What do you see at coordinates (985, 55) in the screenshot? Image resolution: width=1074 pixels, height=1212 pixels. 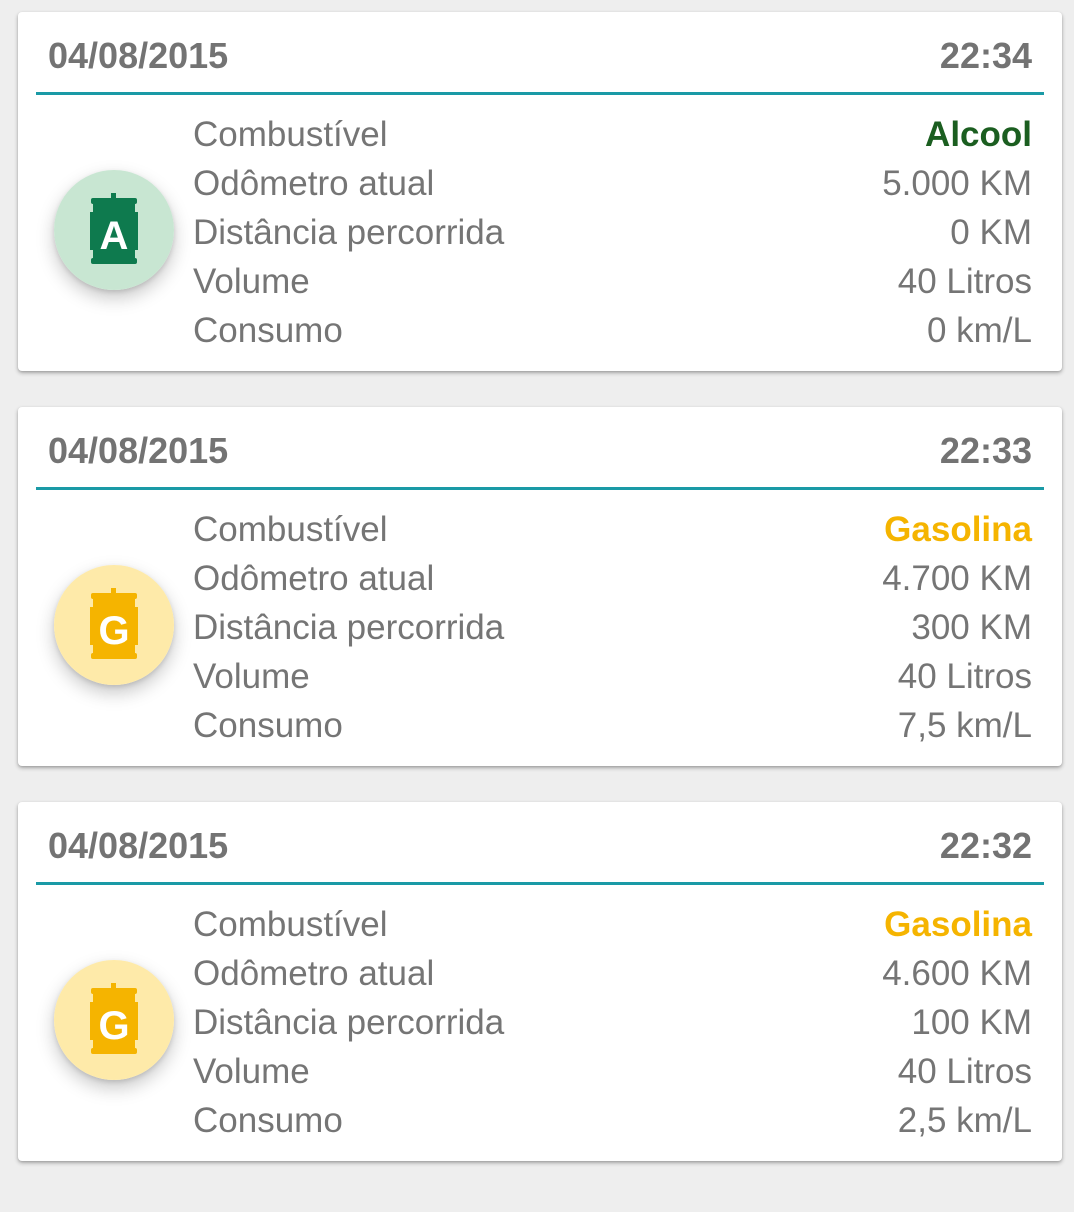 I see `entry-time: 22:34` at bounding box center [985, 55].